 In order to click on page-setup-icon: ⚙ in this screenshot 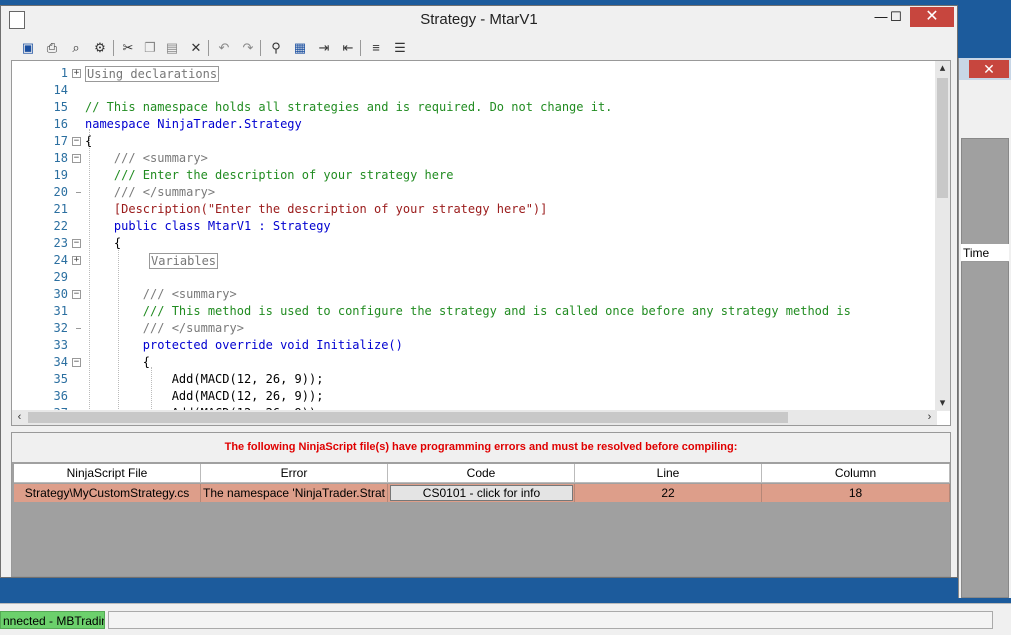, I will do `click(100, 48)`.